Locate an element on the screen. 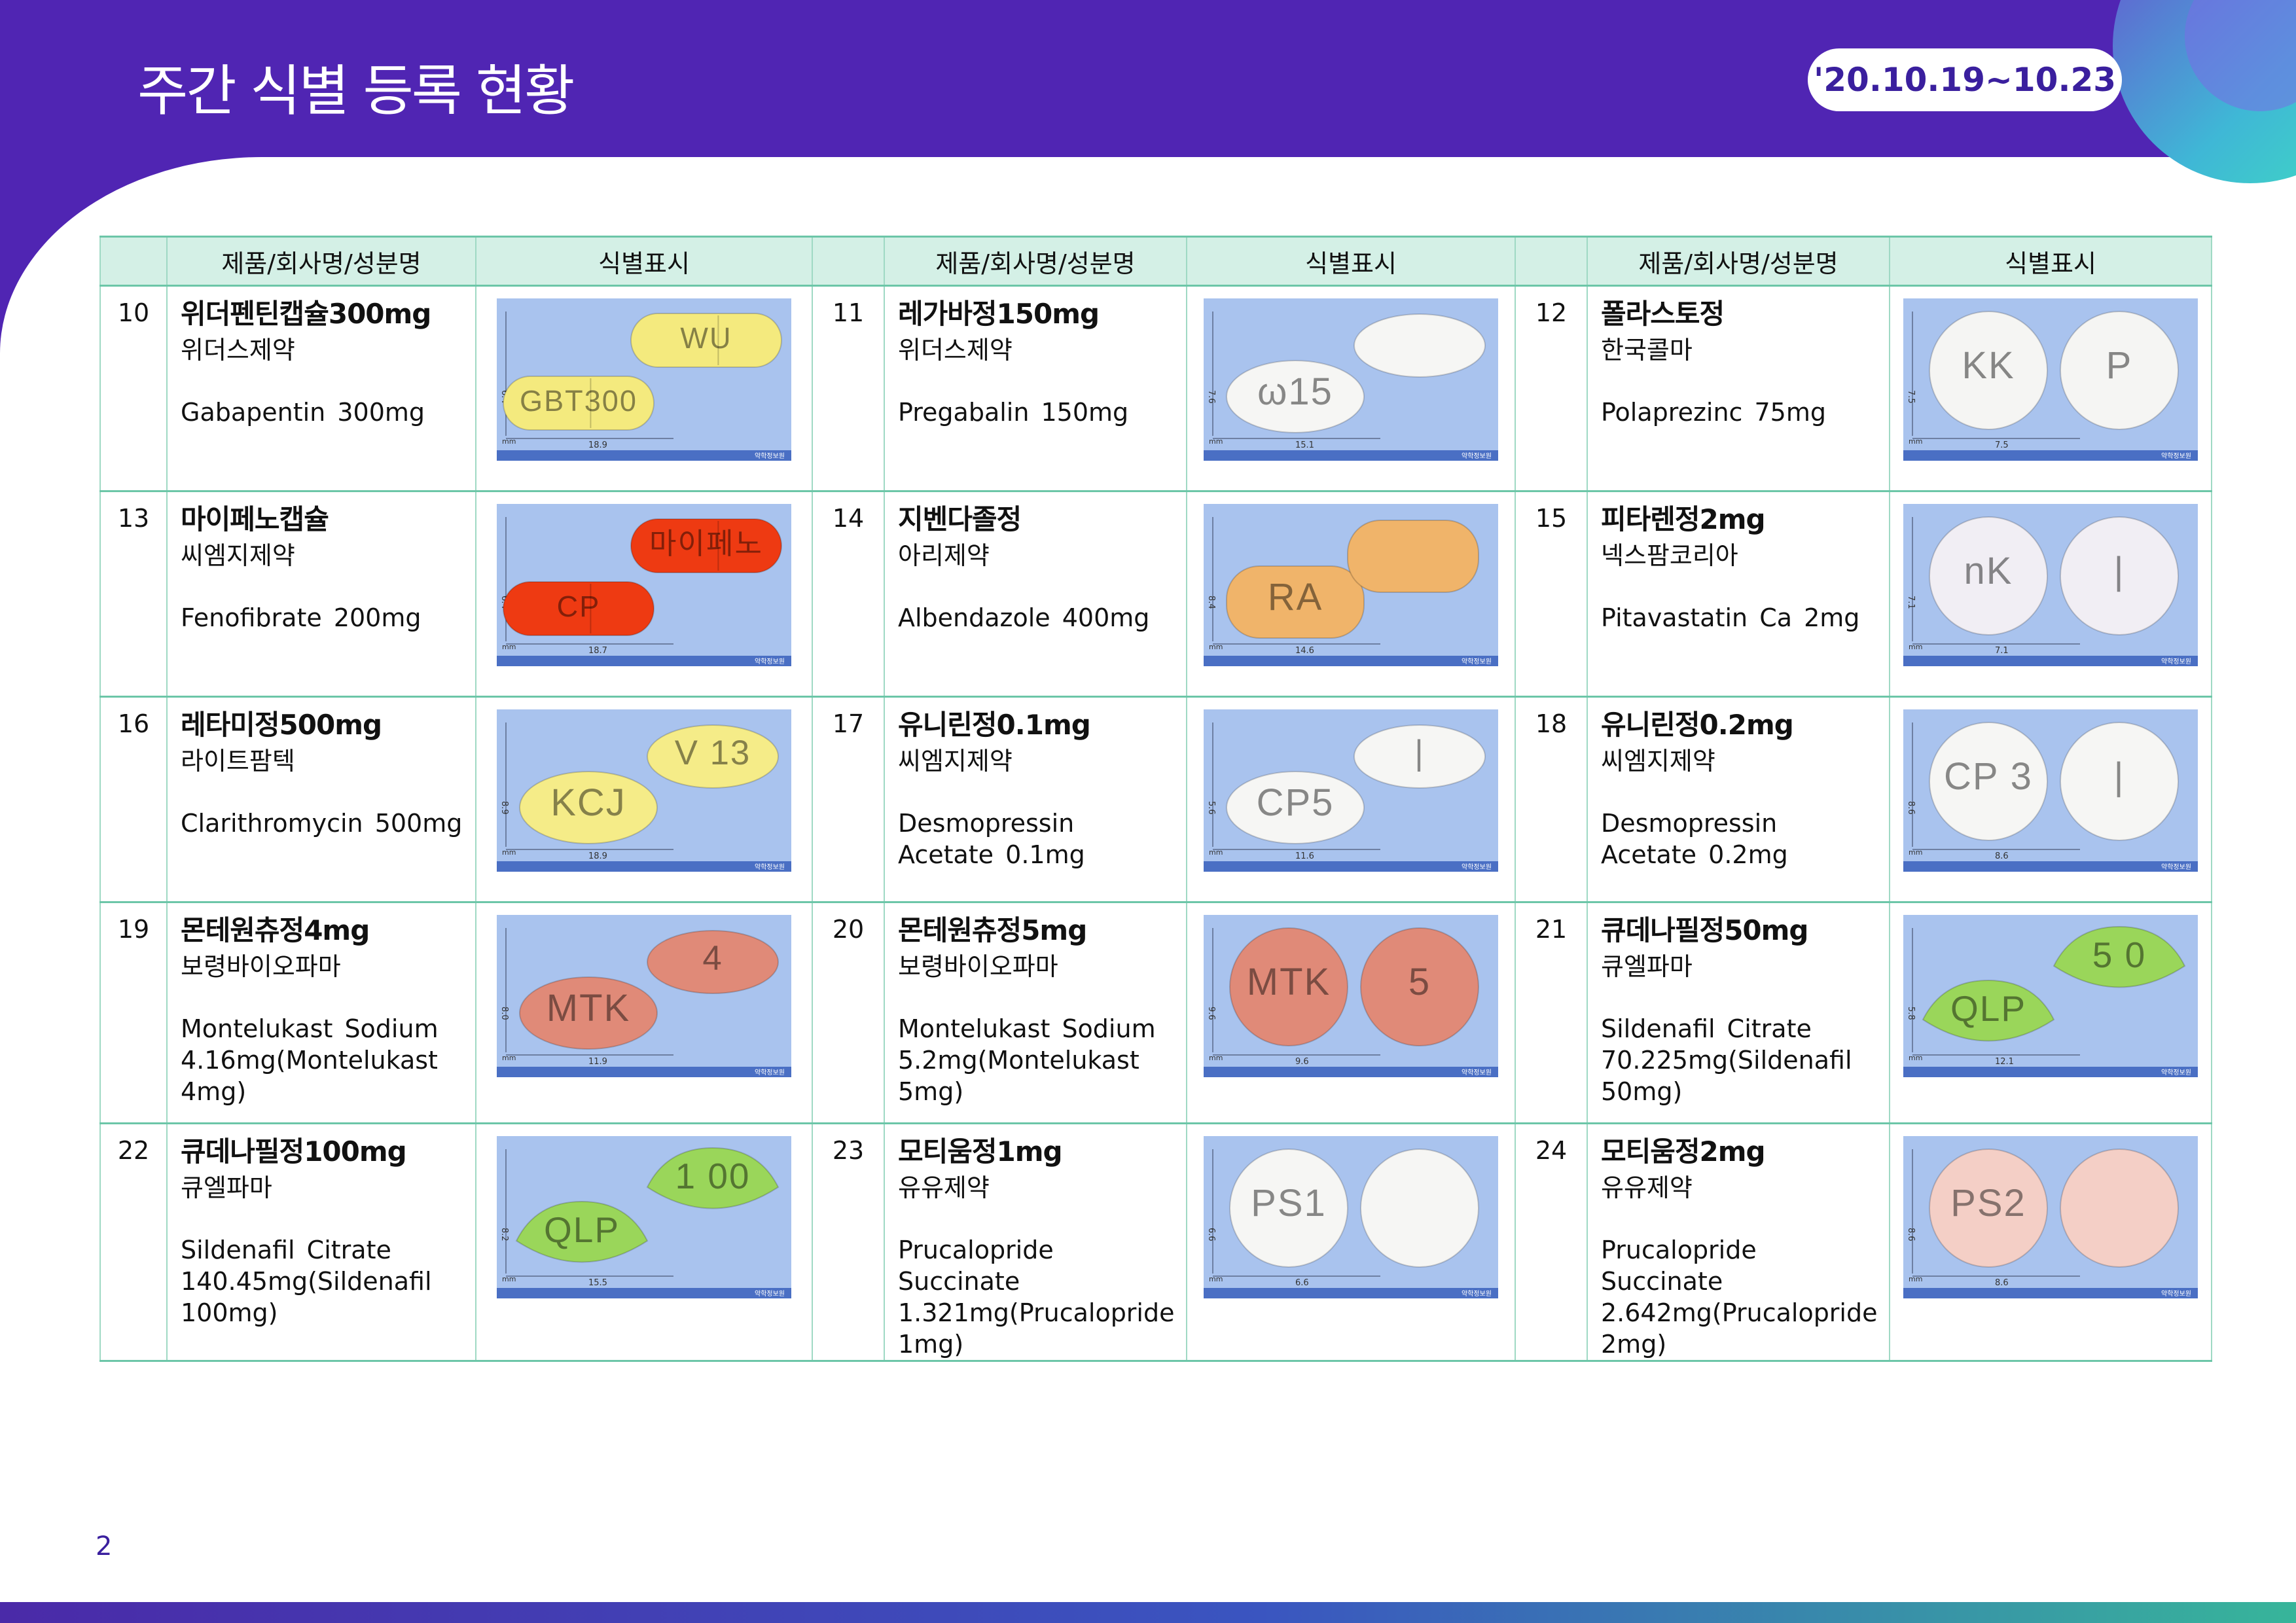 Image resolution: width=2296 pixels, height=1623 pixels. product-info: 피타렌정2mg 넥스팜코리아 Pitavastatin Ca 2mg is located at coordinates (1738, 594).